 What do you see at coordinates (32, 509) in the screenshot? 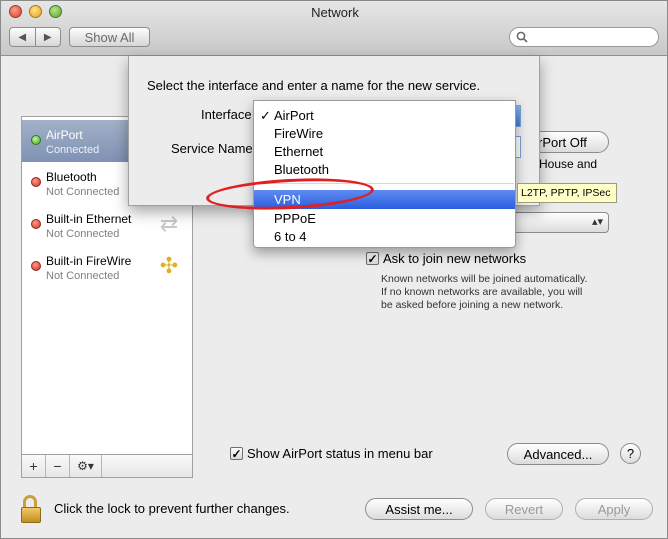
I see `lock-icon` at bounding box center [32, 509].